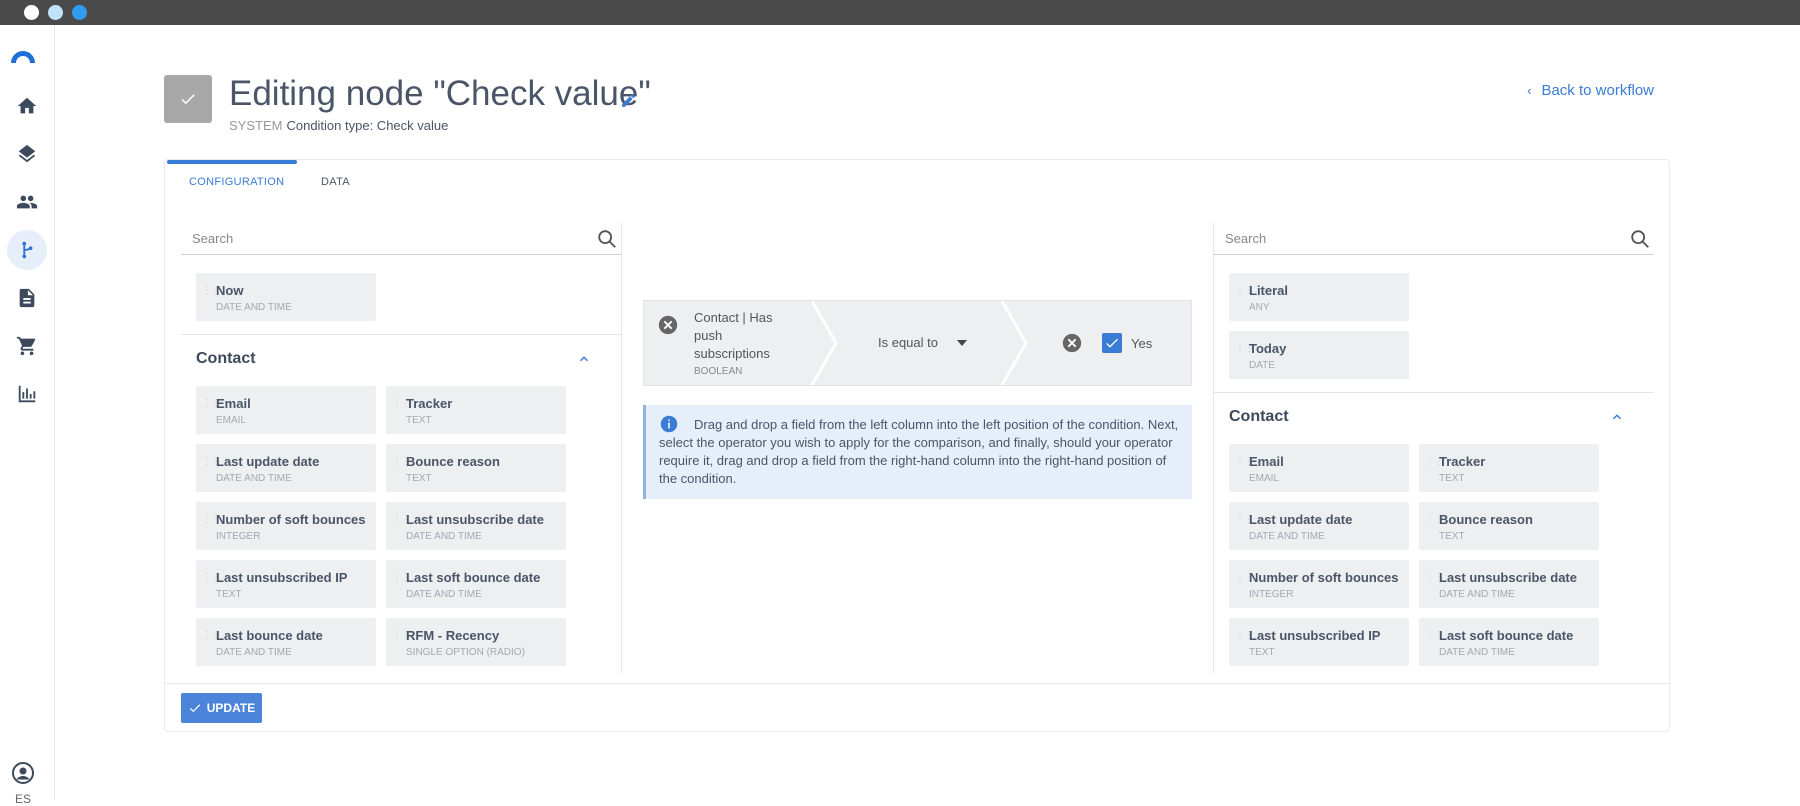 This screenshot has height=806, width=1800. Describe the element at coordinates (1112, 343) in the screenshot. I see `value-checkbox` at that location.